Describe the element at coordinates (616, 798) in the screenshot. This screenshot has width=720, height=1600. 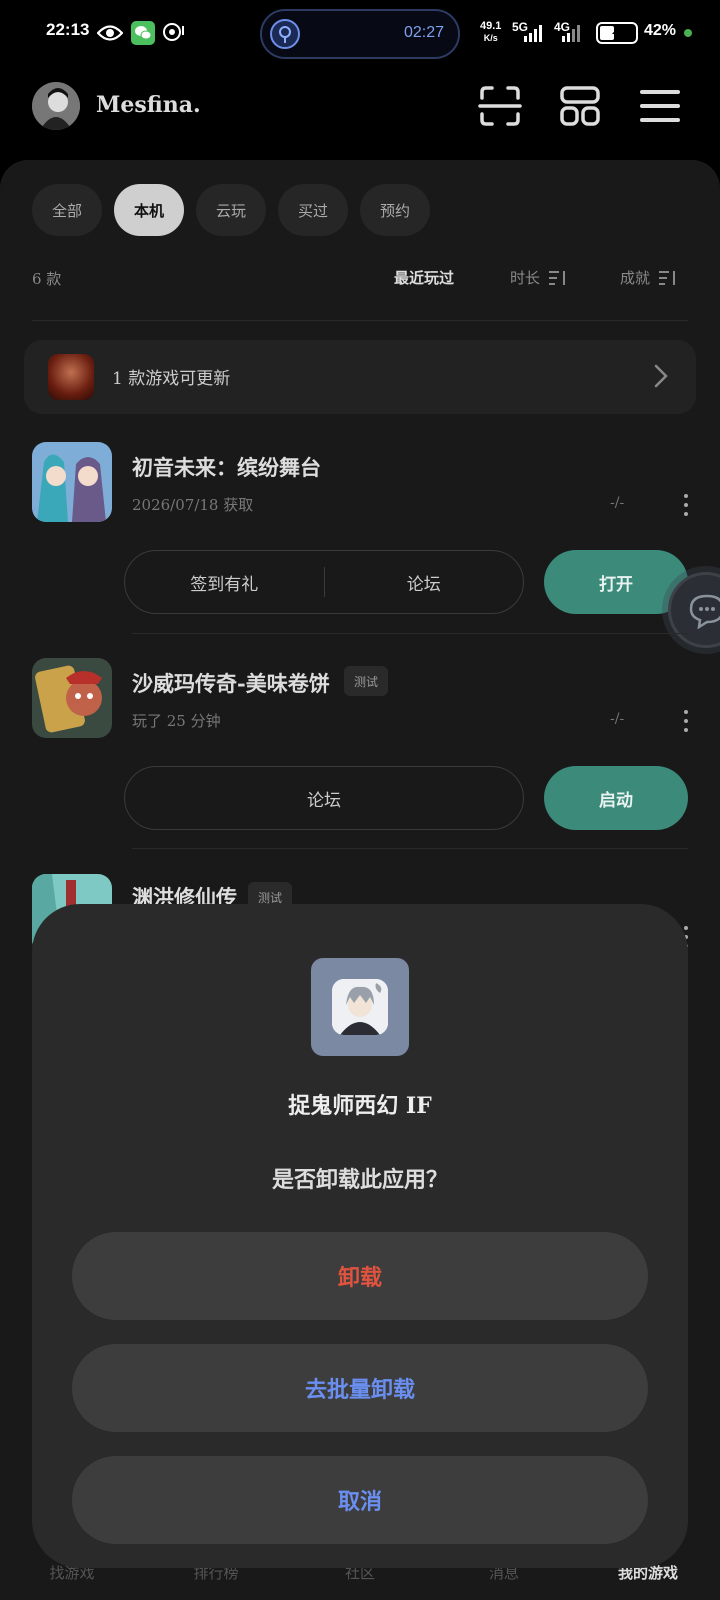
I see `launch-game-button: 启动` at that location.